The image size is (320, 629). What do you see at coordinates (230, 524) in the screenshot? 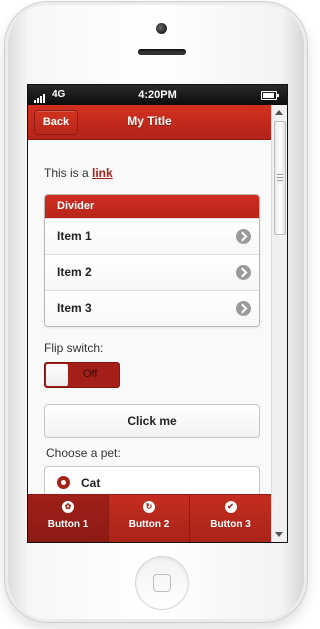
I see `footer-button-label: Button 3` at bounding box center [230, 524].